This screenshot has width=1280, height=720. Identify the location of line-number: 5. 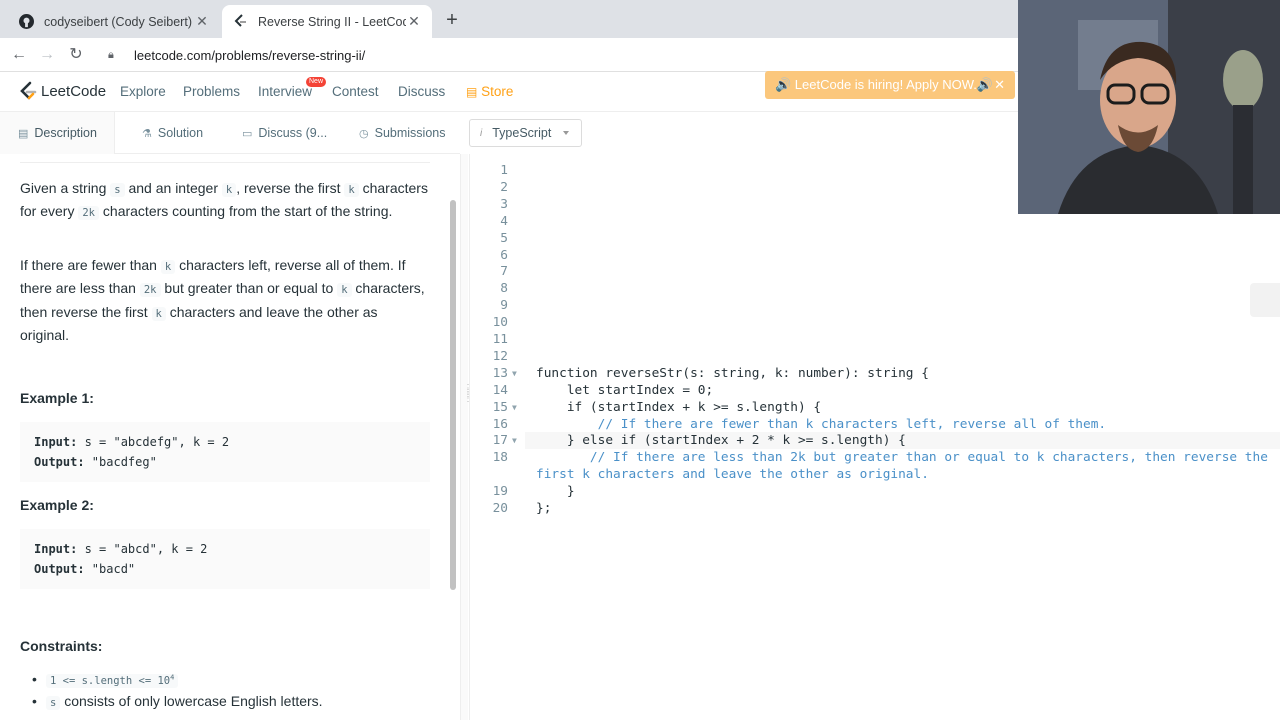
(504, 238).